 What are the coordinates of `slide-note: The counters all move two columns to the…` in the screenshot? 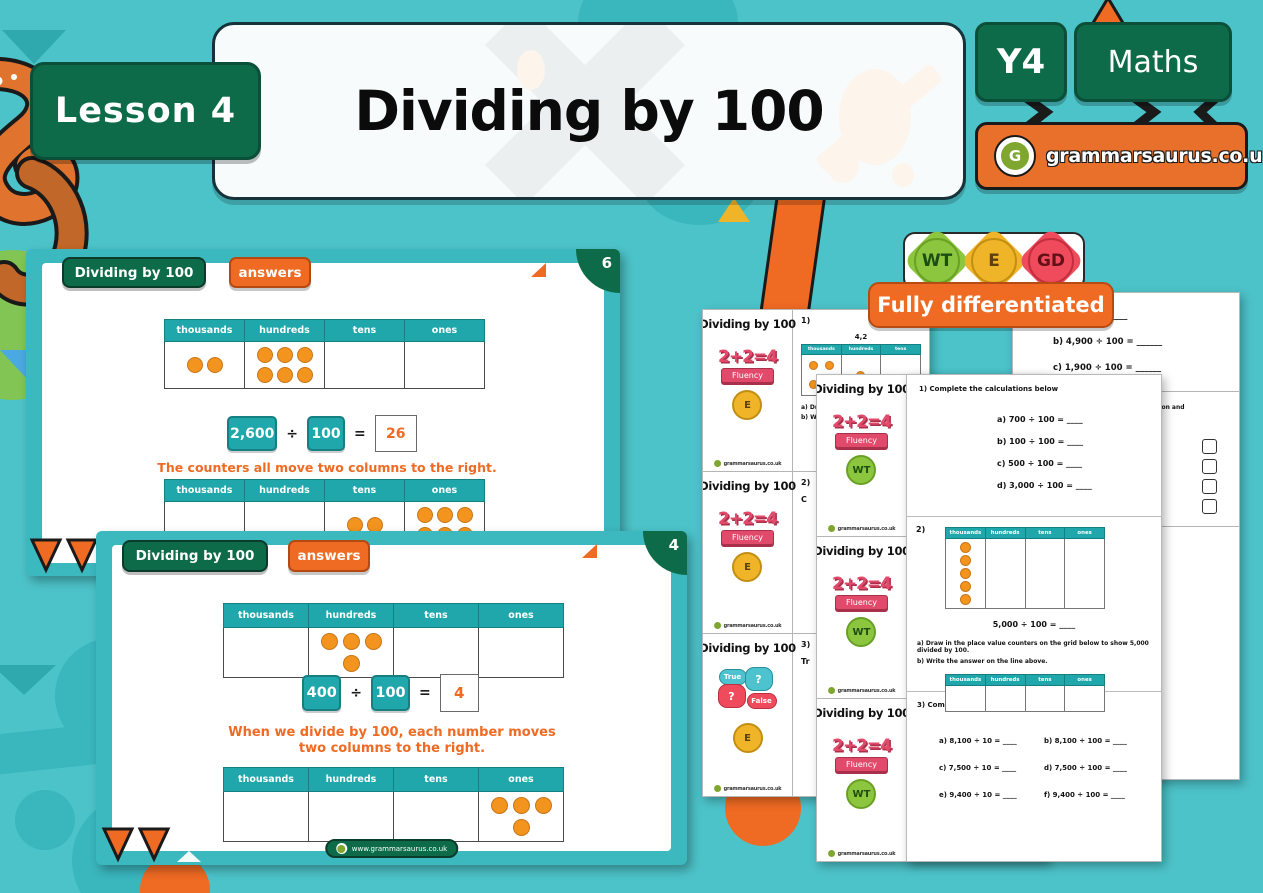 It's located at (327, 467).